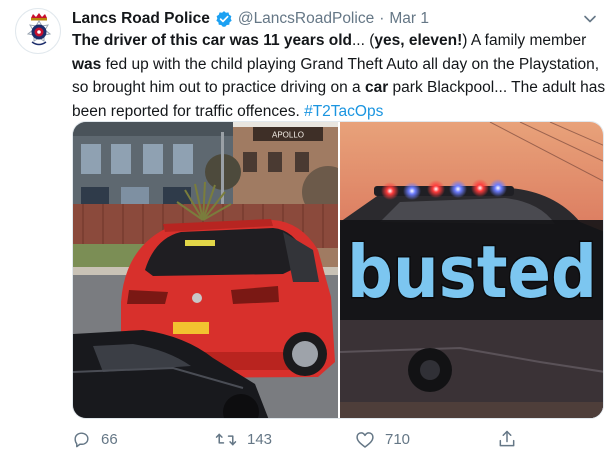  Describe the element at coordinates (507, 438) in the screenshot. I see `share-icon` at that location.